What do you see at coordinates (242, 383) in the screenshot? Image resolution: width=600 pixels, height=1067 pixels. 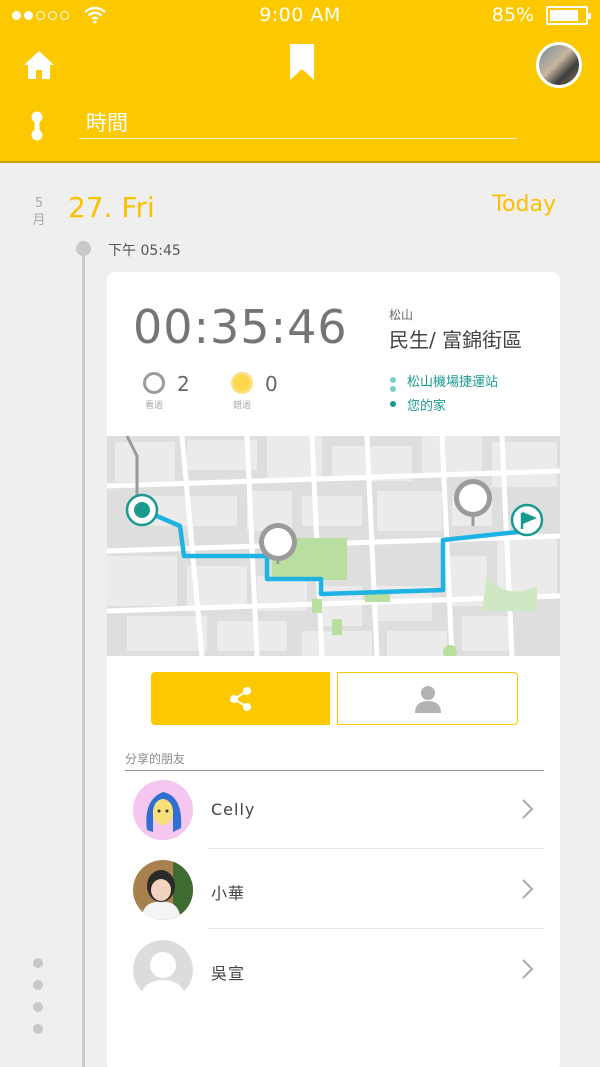 I see `passed-ring-icon` at bounding box center [242, 383].